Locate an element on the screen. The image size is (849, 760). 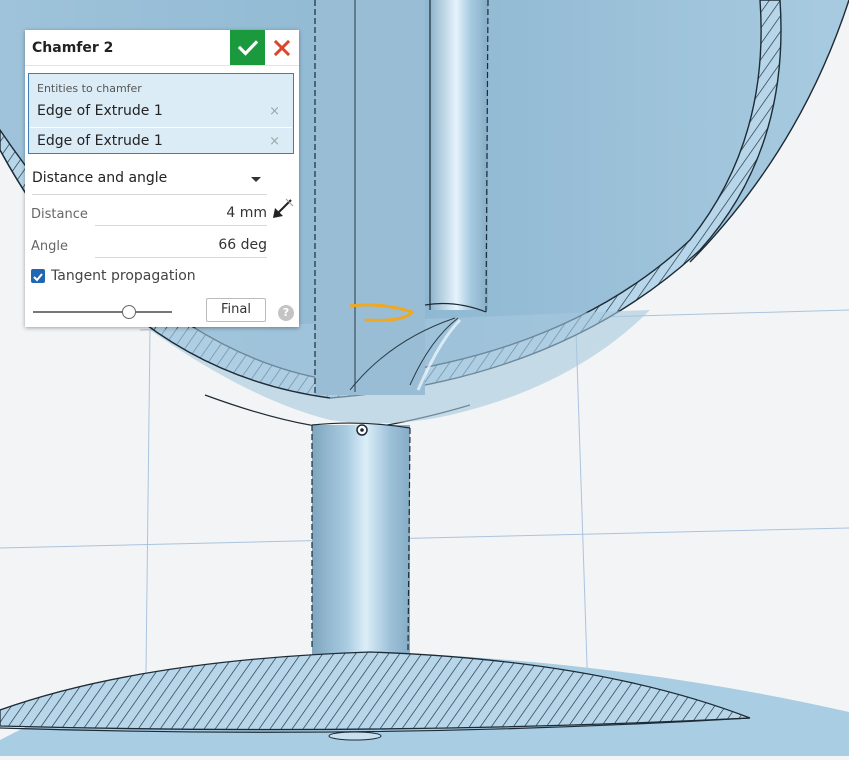
chamfer-type-dropdown: Distance and angle is located at coordinates (149, 181).